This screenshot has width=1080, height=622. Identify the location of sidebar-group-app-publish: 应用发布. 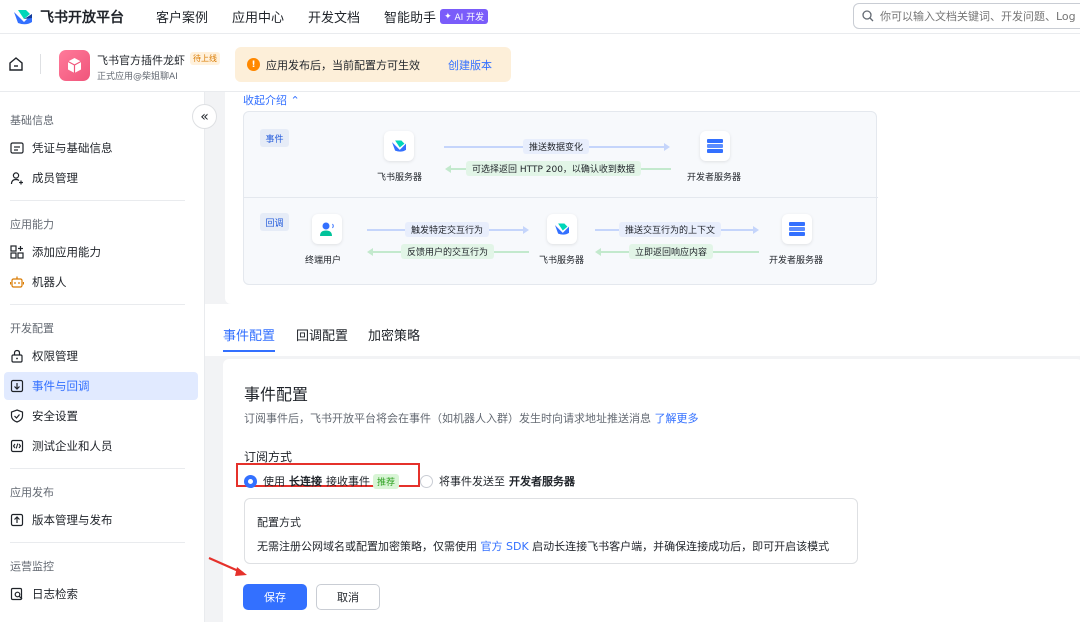
(32, 492).